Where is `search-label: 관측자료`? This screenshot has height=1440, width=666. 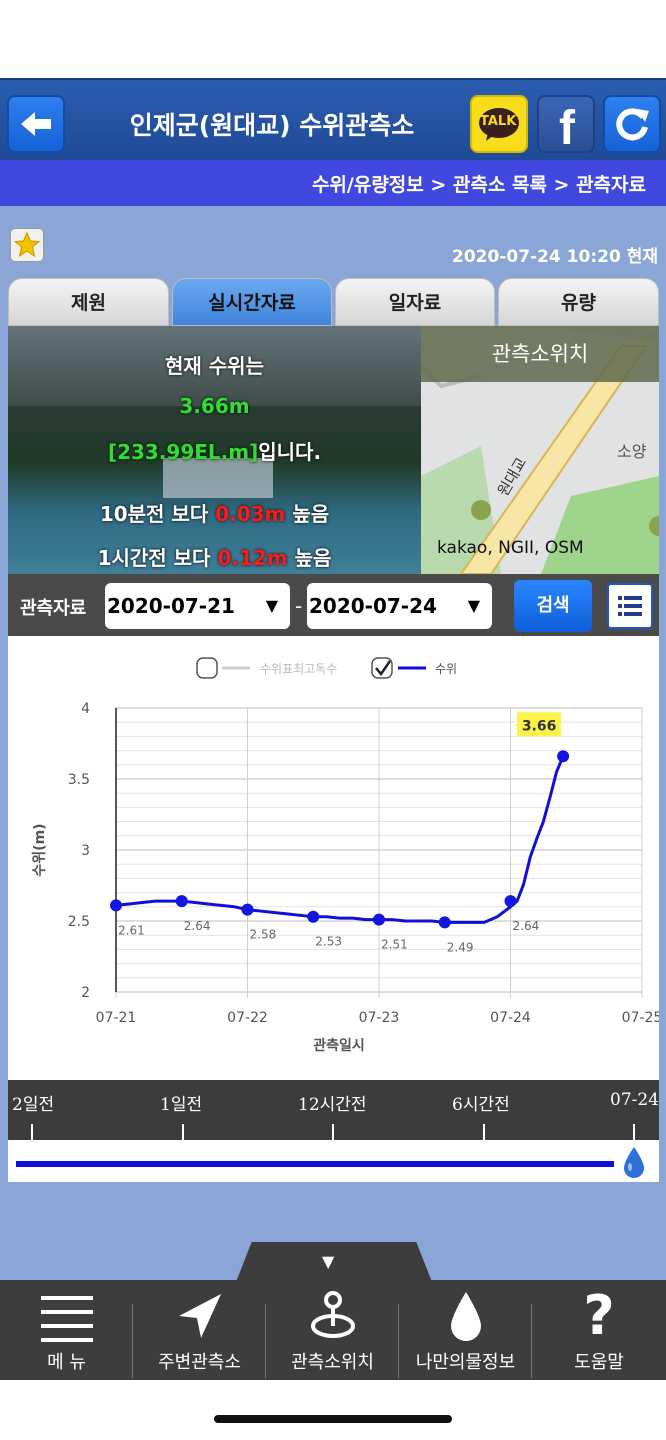
search-label: 관측자료 is located at coordinates (53, 608).